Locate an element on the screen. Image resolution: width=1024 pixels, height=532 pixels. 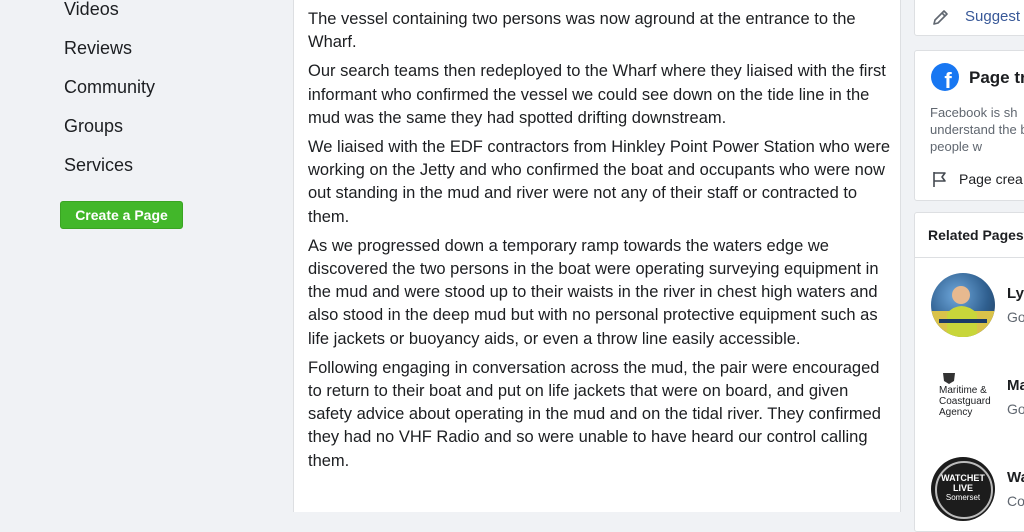
page-created-link: Page crea is located at coordinates (991, 179).